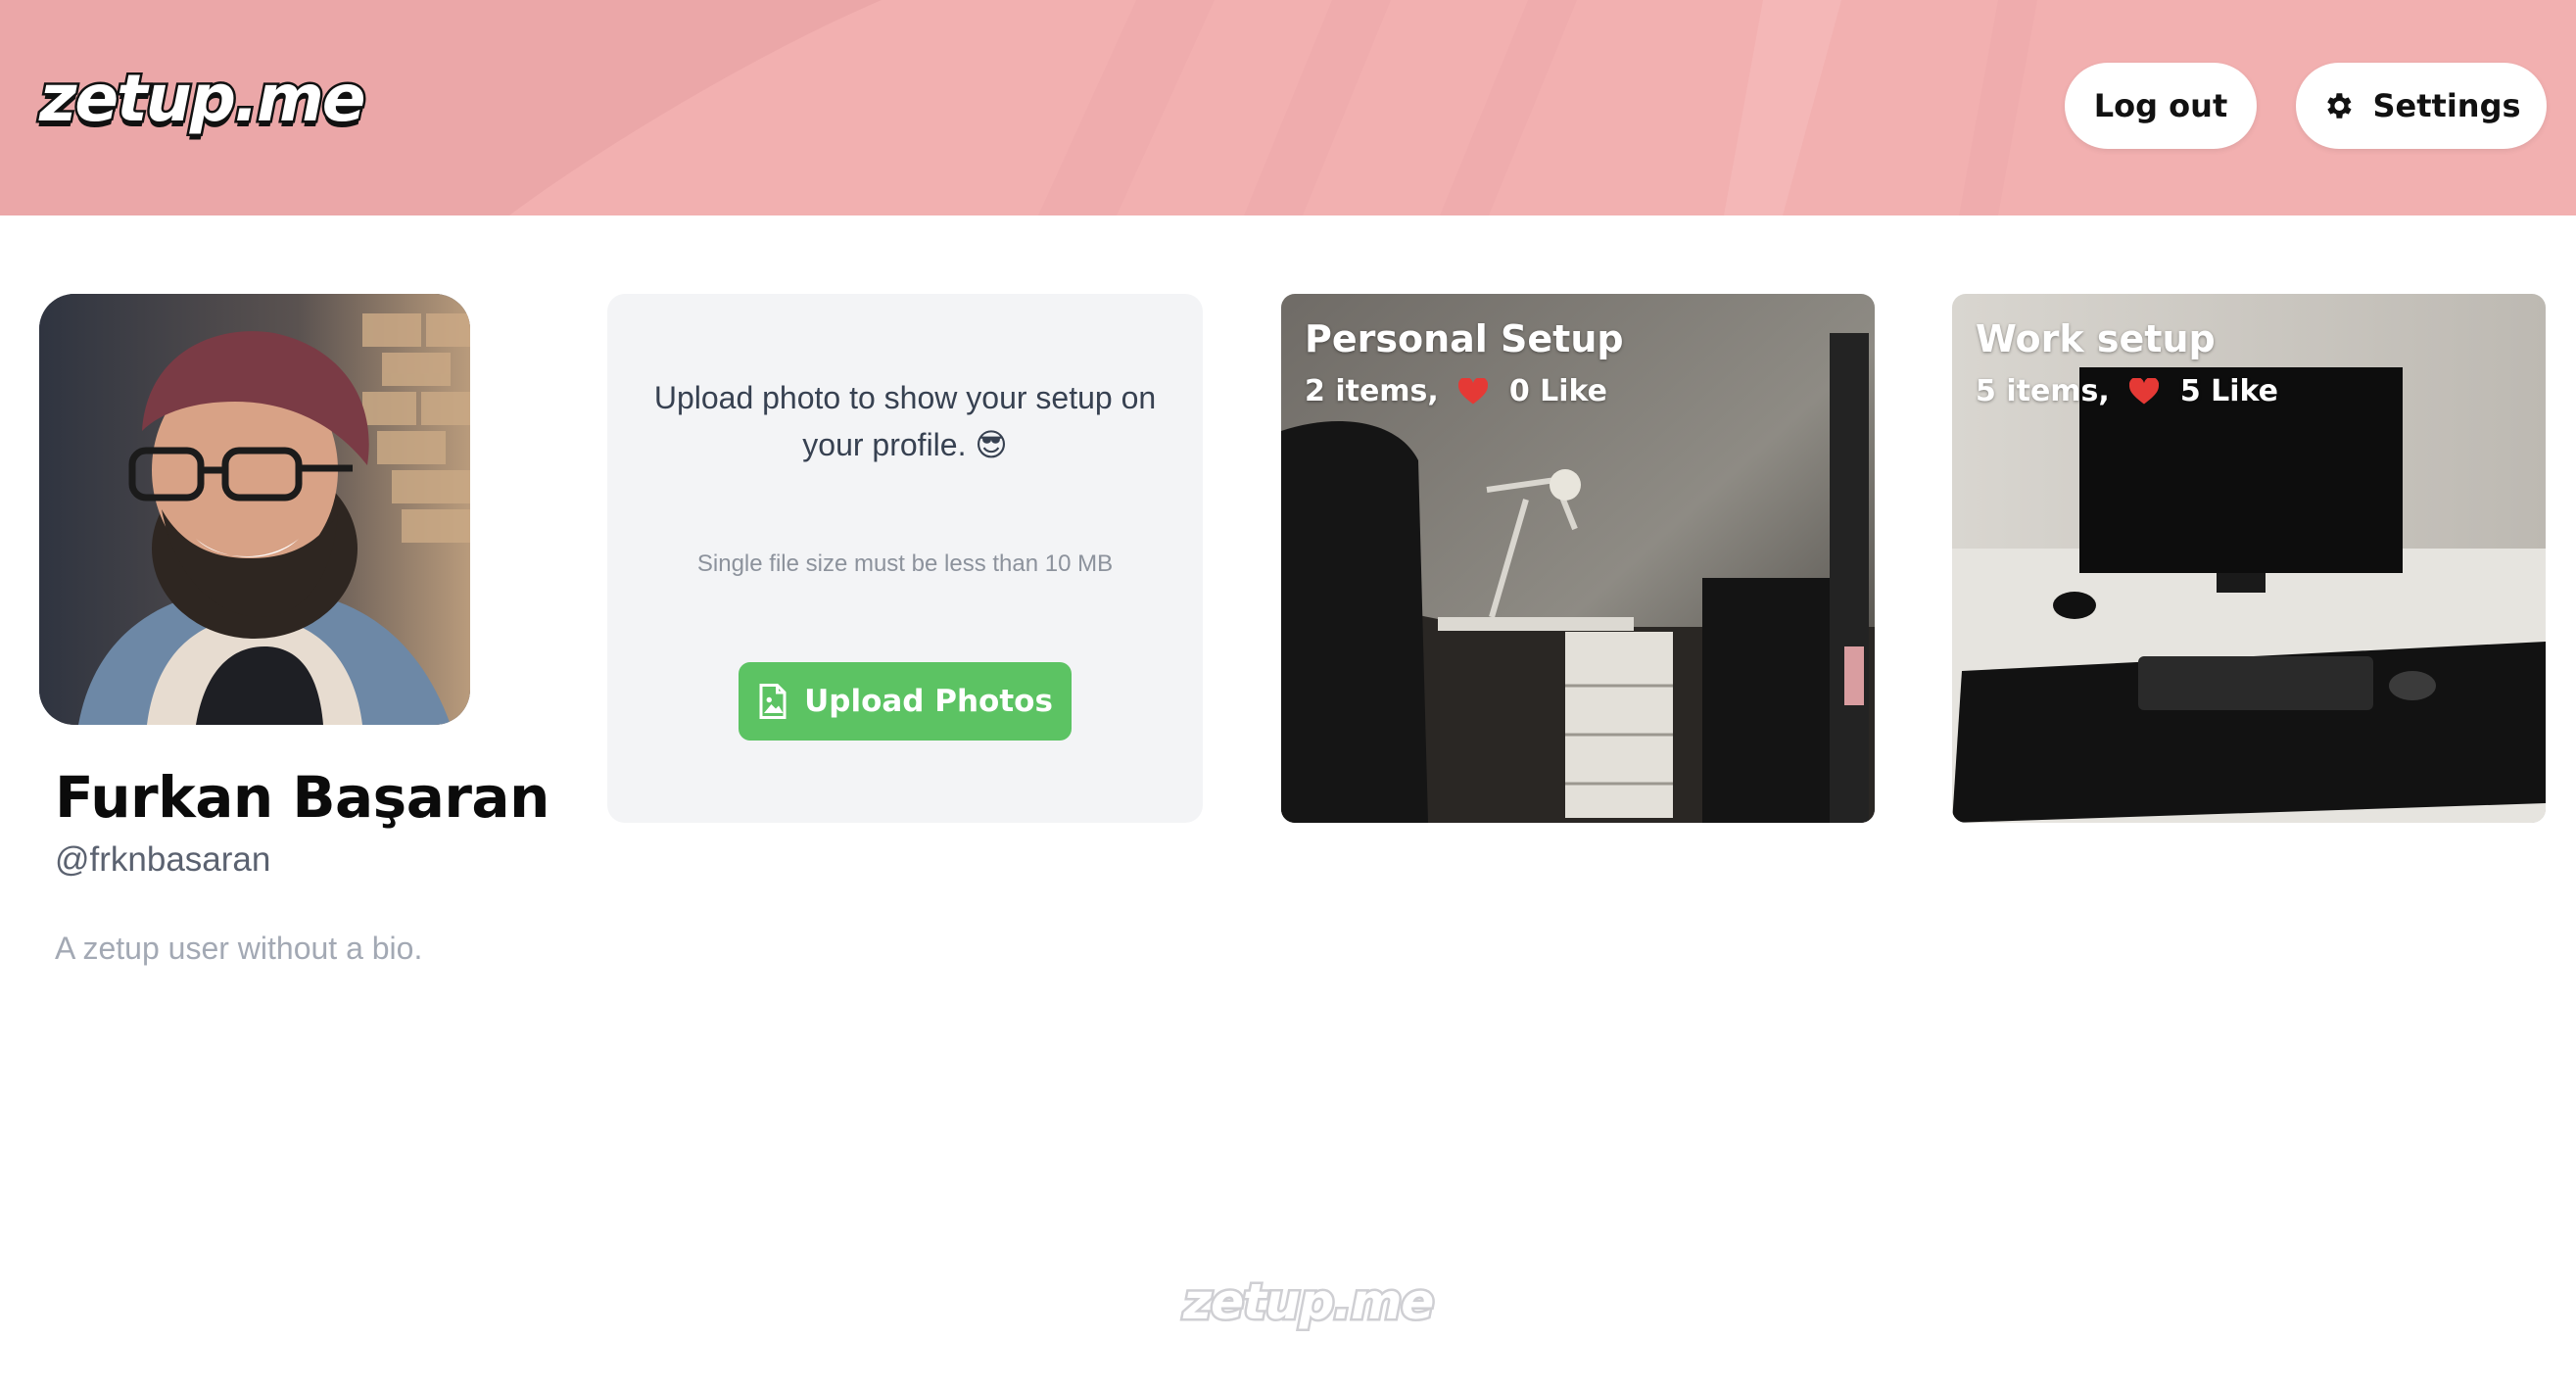  What do you see at coordinates (2043, 391) in the screenshot?
I see `setup-items-count: 5 items,` at bounding box center [2043, 391].